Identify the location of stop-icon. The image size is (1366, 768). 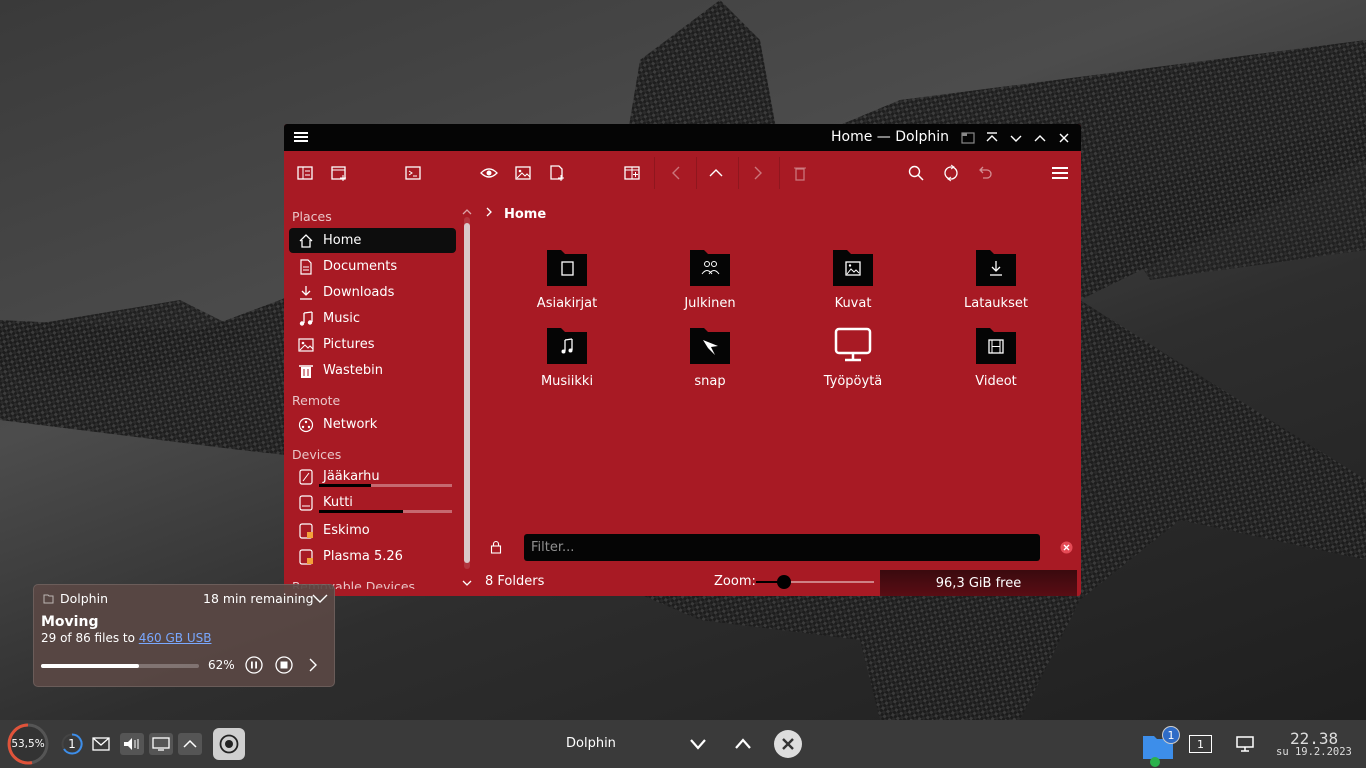
(284, 667).